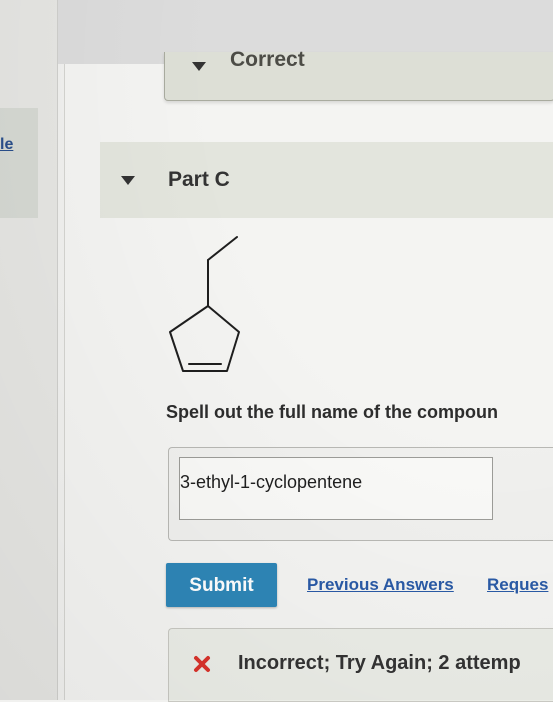  Describe the element at coordinates (517, 585) in the screenshot. I see `request-answer-link: Reques` at that location.